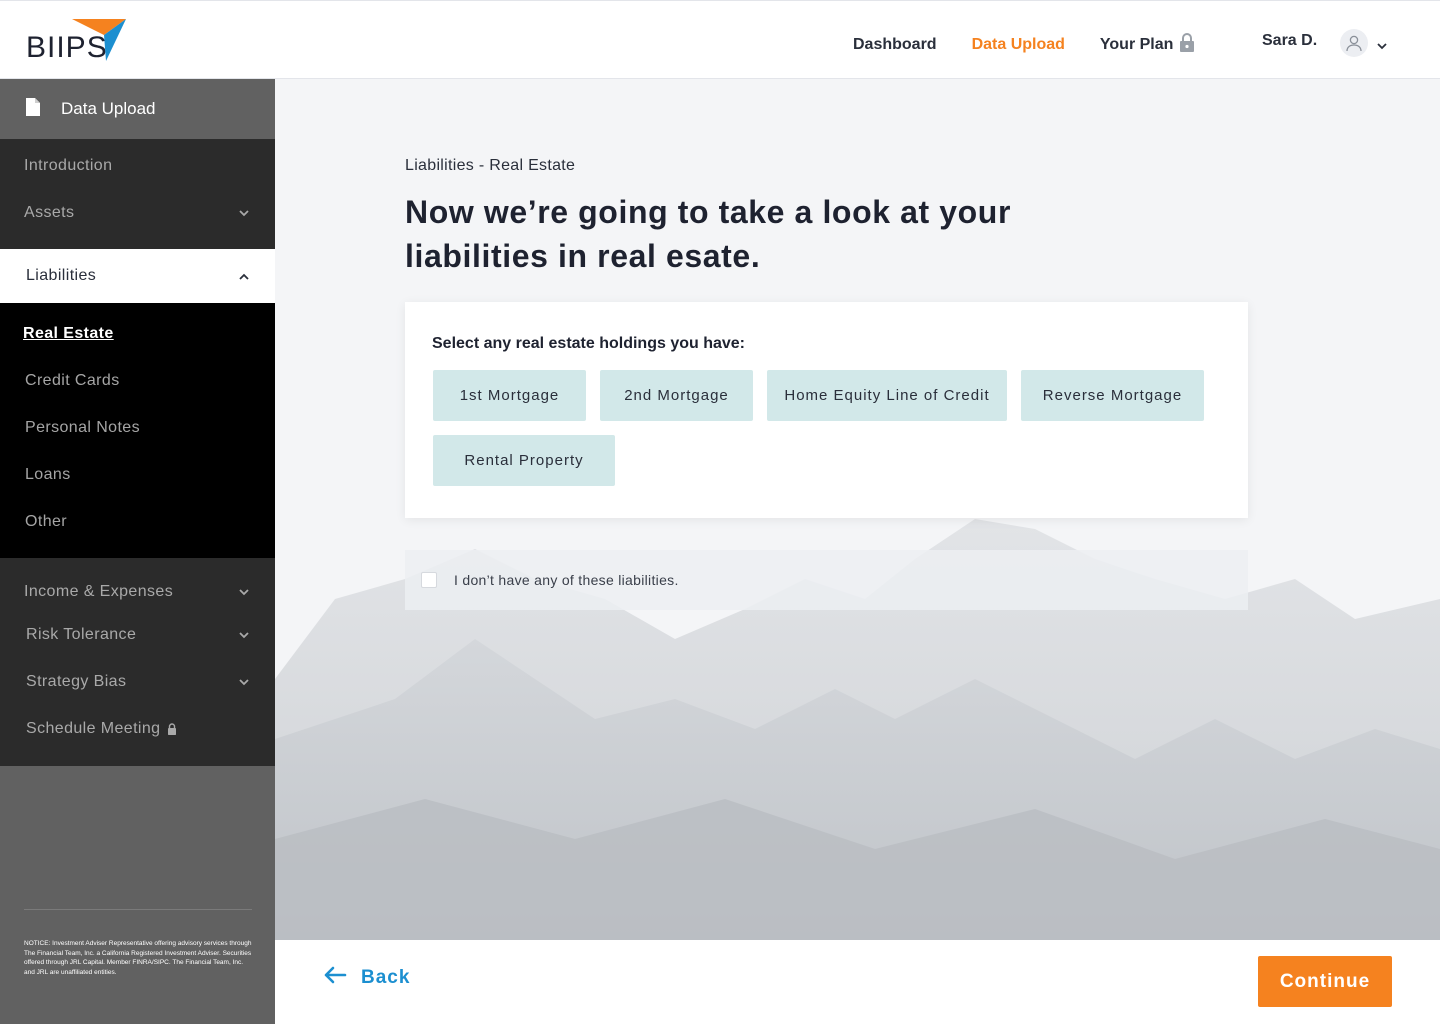 The image size is (1440, 1024). Describe the element at coordinates (490, 165) in the screenshot. I see `breadcrumb: Liabilities - Real Estate` at that location.